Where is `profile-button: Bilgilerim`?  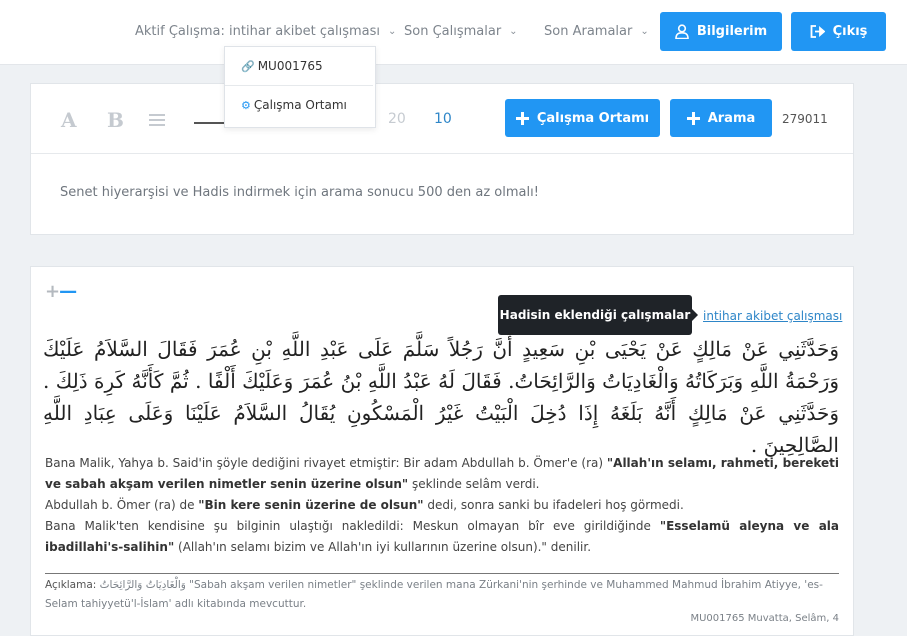 profile-button: Bilgilerim is located at coordinates (721, 31).